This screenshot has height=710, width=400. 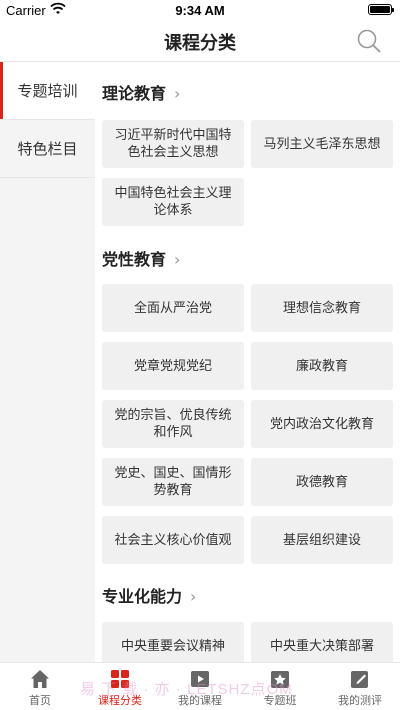 What do you see at coordinates (280, 679) in the screenshot?
I see `star-badge-icon` at bounding box center [280, 679].